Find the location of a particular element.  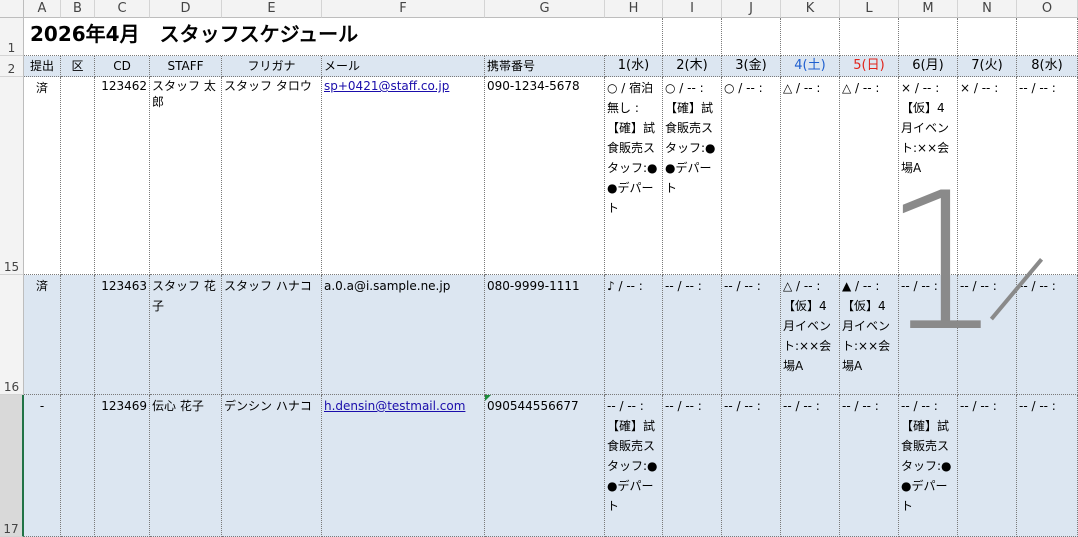

header-ku: 区 is located at coordinates (78, 66).